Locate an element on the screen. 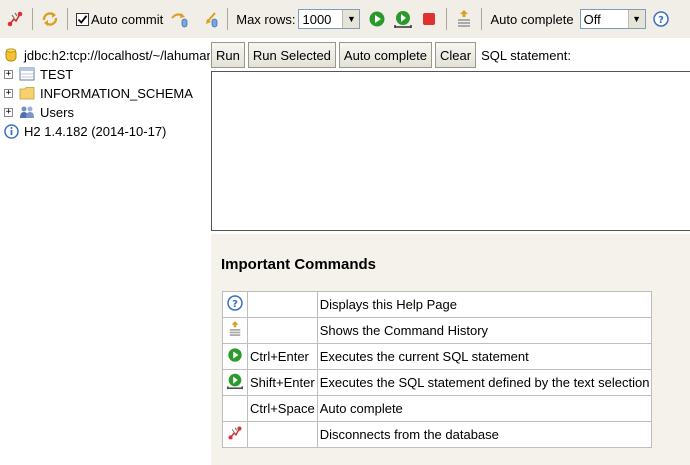 This screenshot has height=465, width=690. users-icon is located at coordinates (27, 112).